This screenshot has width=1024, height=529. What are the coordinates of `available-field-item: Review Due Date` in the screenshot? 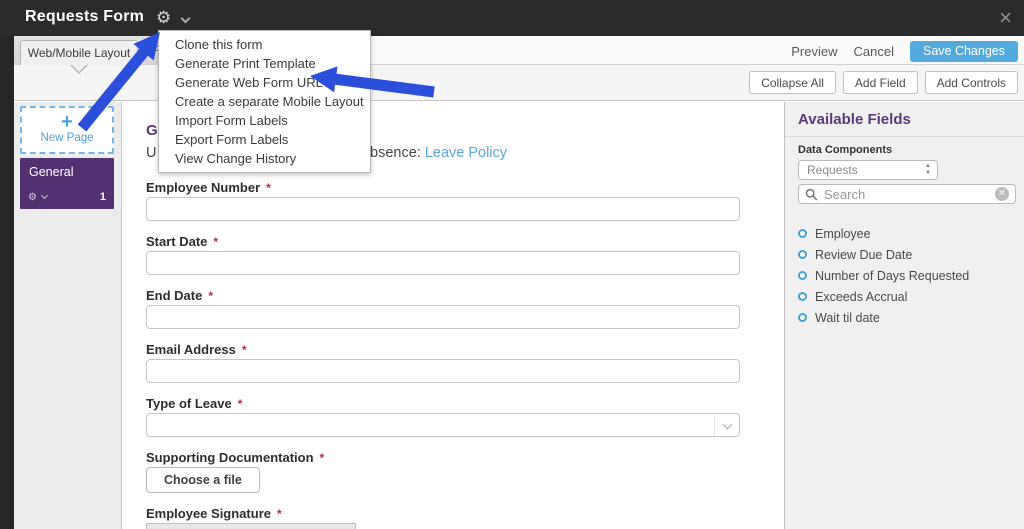 It's located at (906, 254).